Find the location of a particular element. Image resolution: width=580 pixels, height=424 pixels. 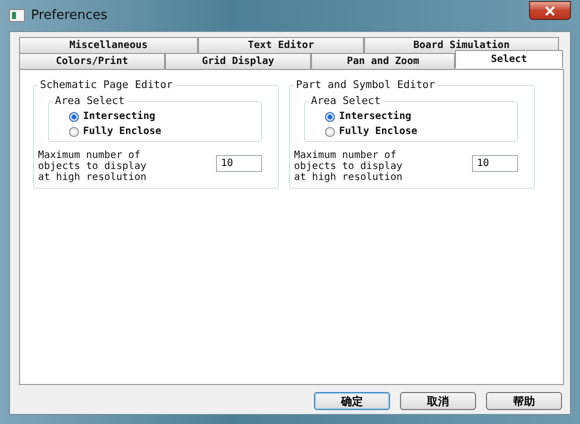

close-icon is located at coordinates (550, 11).